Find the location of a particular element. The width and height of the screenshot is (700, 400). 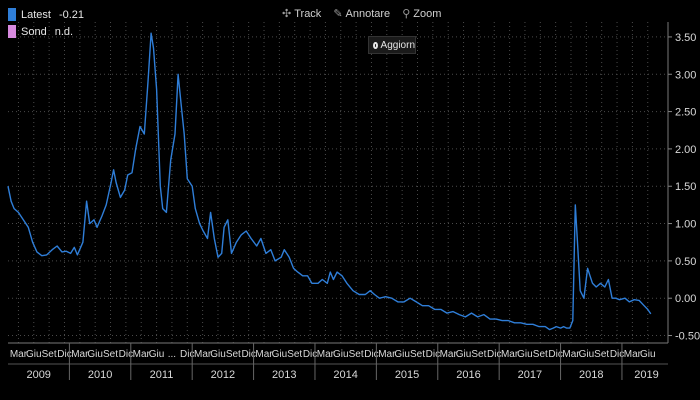

year-label: 2016 is located at coordinates (468, 375).